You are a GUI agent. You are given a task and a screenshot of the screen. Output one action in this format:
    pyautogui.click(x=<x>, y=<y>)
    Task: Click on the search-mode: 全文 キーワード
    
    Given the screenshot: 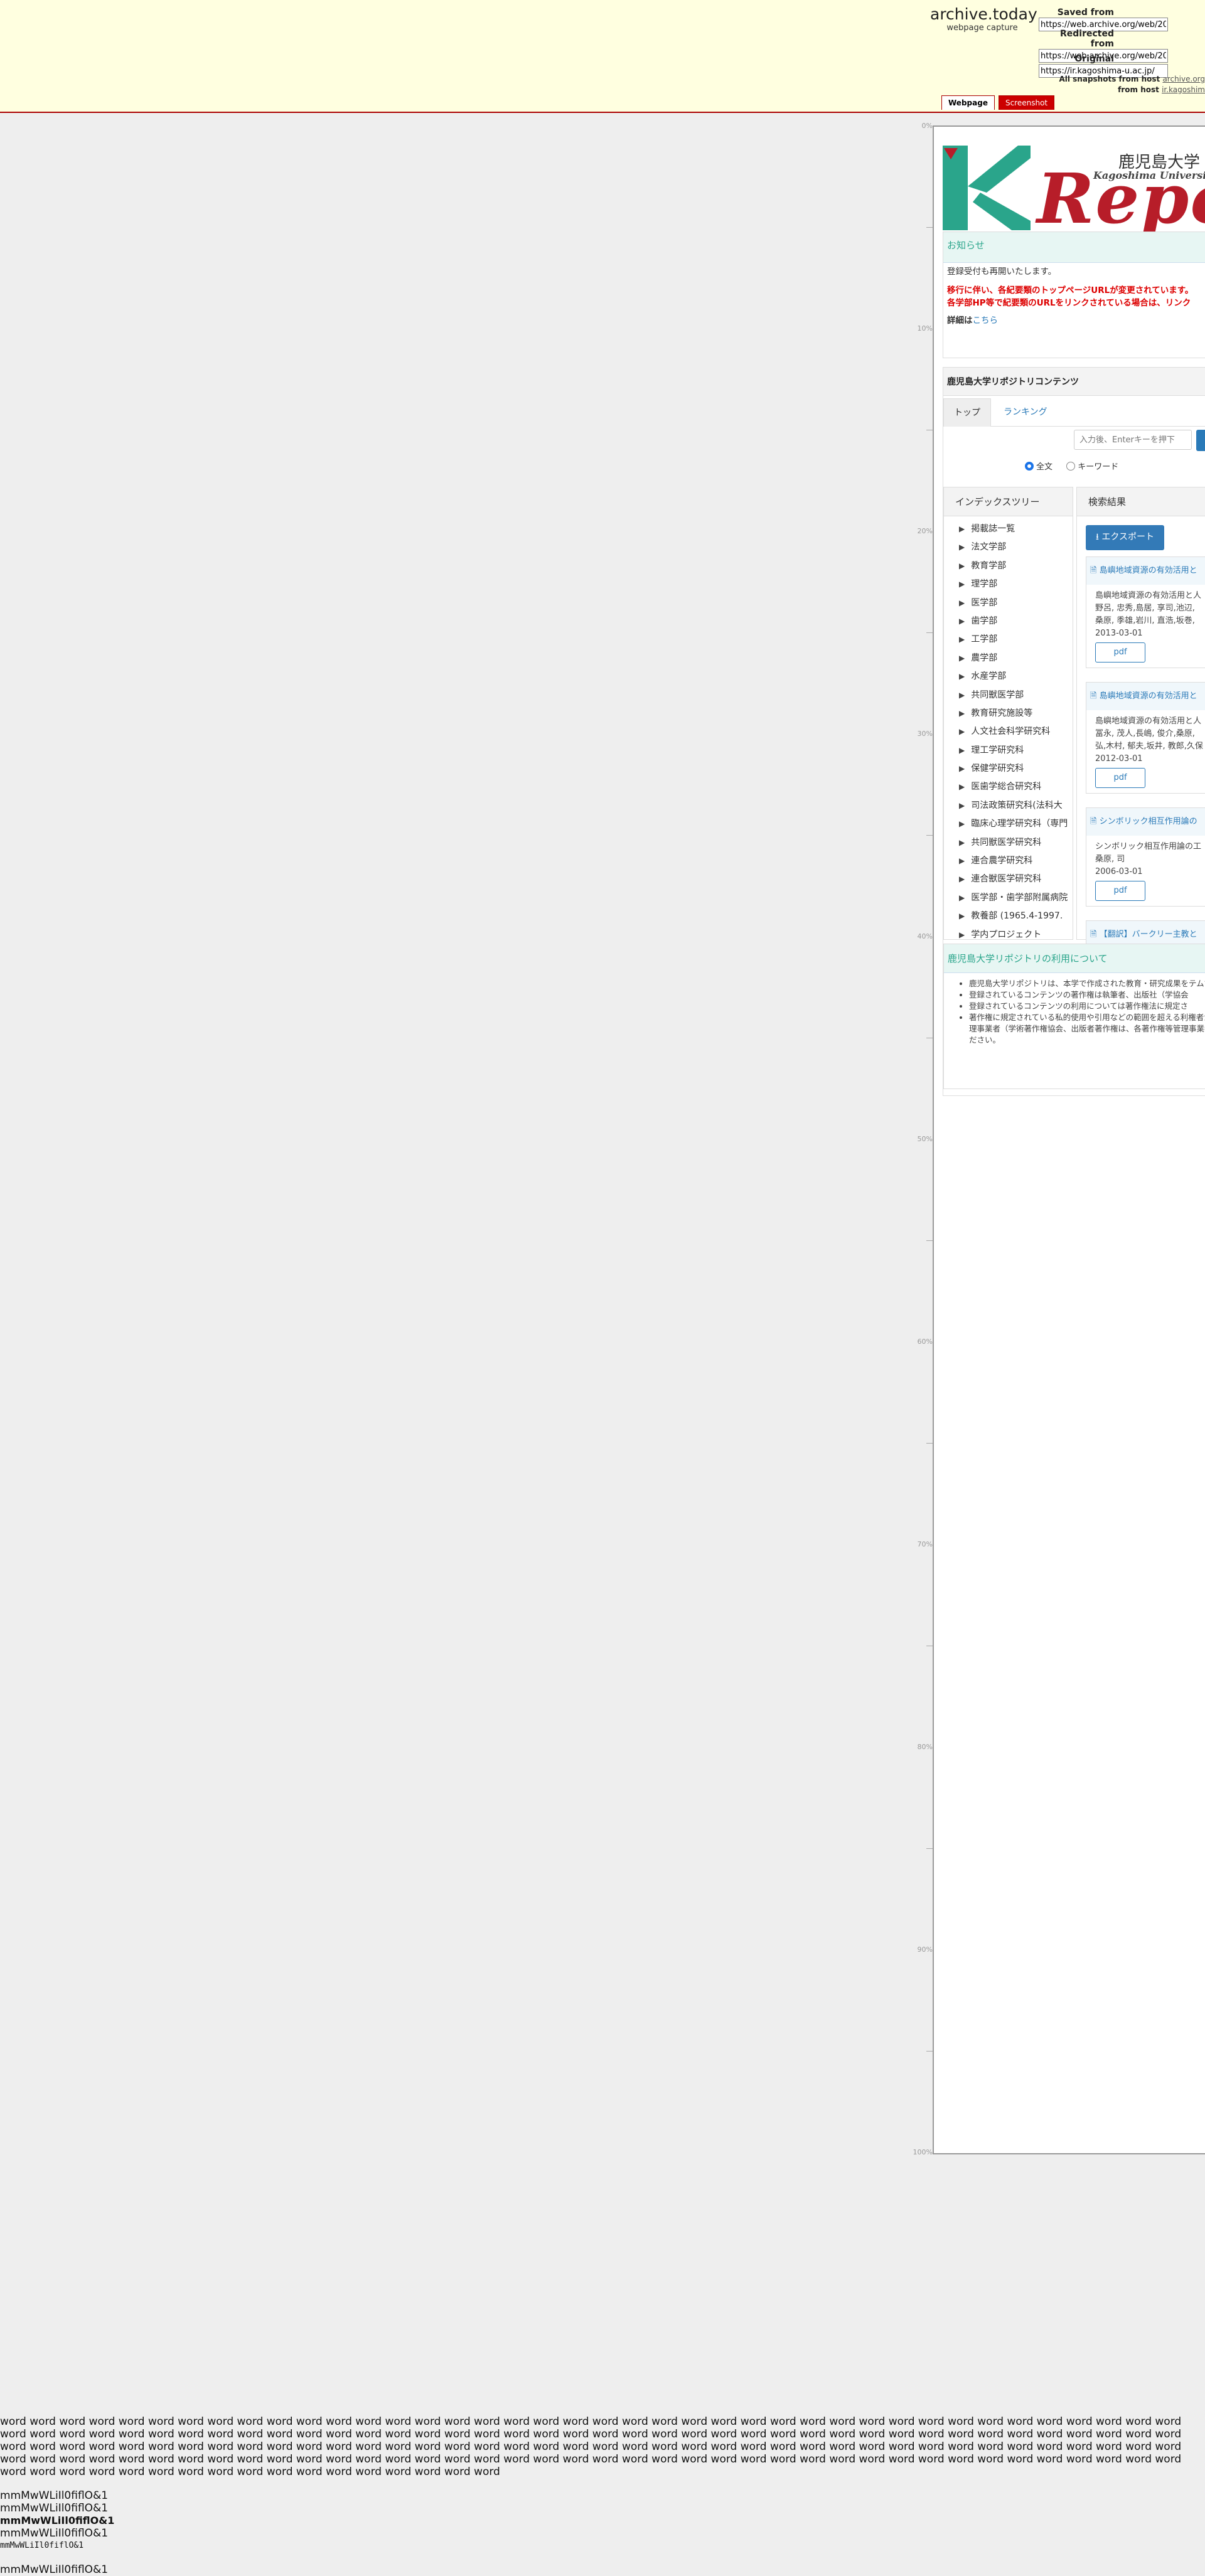 What is the action you would take?
    pyautogui.click(x=1071, y=466)
    